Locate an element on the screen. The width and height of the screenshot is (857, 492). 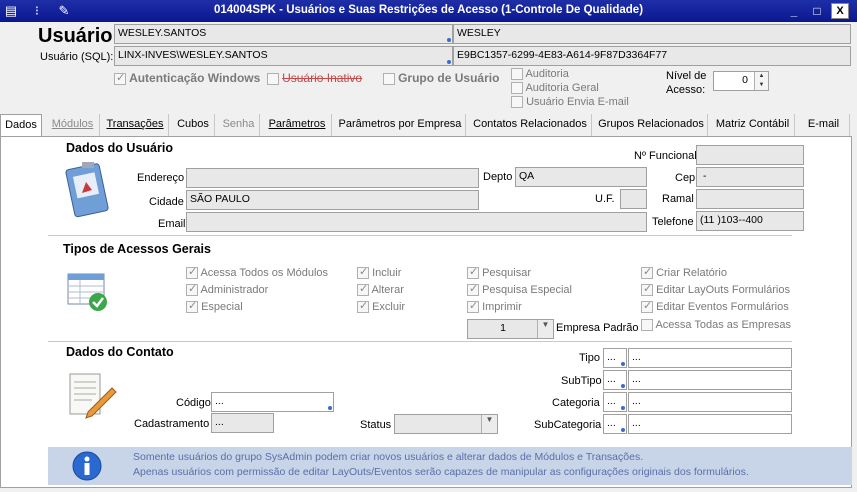
excluir-checkbox: Excluir is located at coordinates (381, 306).